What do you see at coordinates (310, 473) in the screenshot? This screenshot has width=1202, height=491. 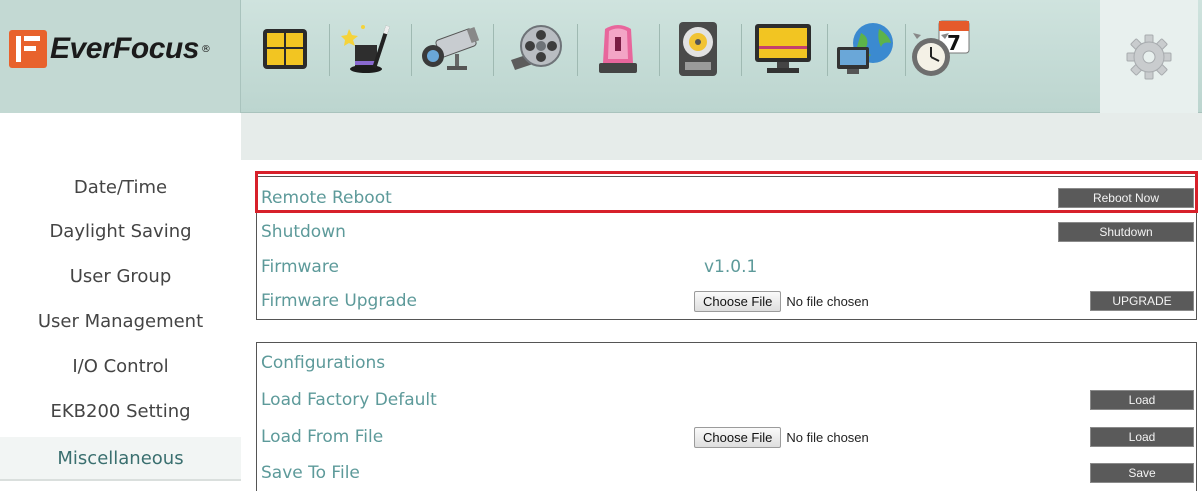 I see `save-to-file-label: Save To File` at bounding box center [310, 473].